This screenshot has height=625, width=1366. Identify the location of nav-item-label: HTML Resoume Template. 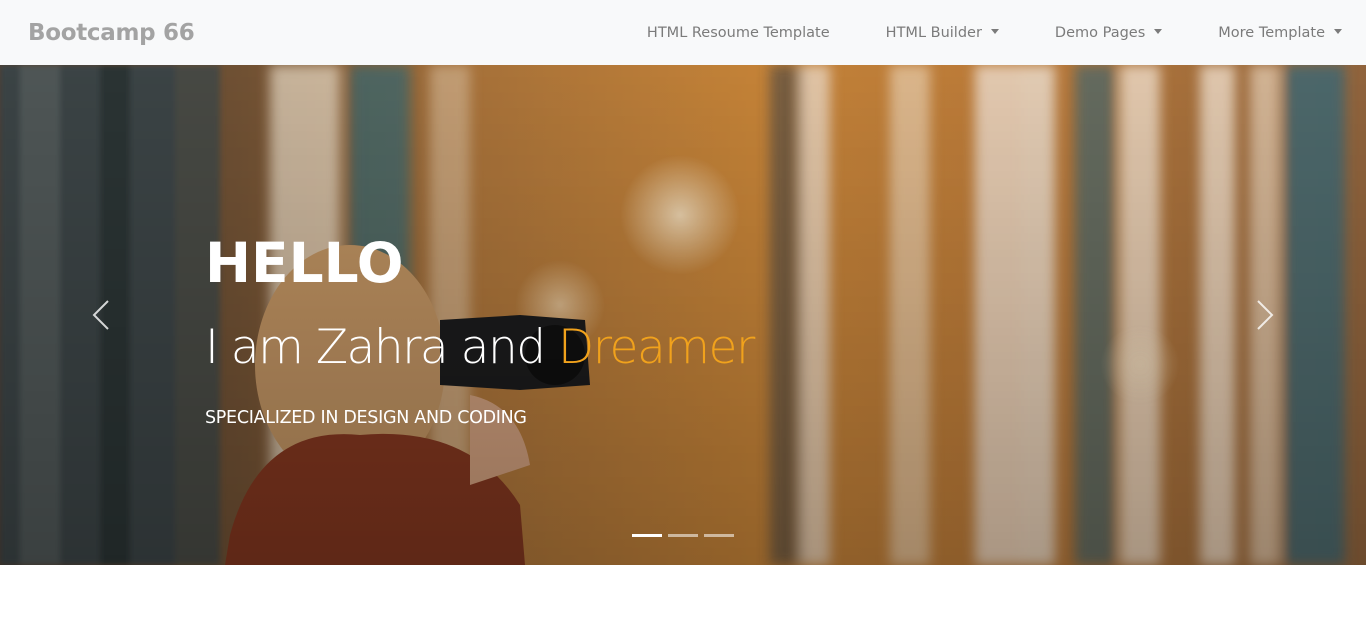
(738, 32).